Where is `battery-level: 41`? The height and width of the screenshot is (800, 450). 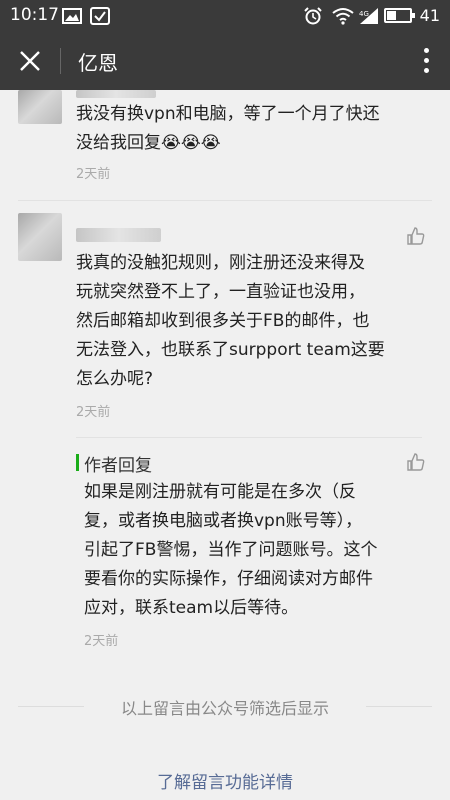
battery-level: 41 is located at coordinates (429, 15).